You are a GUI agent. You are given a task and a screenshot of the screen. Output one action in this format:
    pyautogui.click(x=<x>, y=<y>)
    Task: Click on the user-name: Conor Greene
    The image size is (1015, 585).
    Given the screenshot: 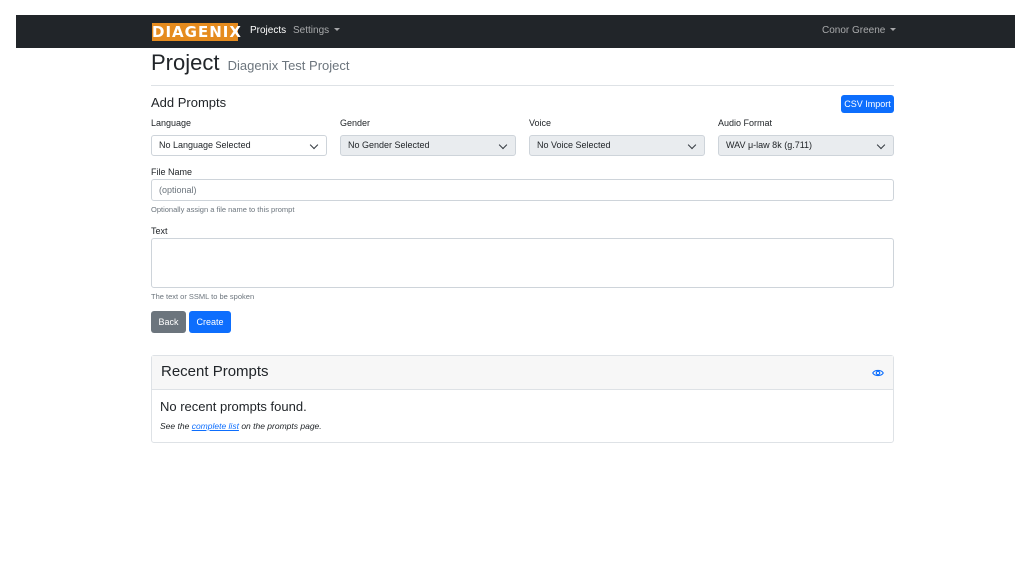 What is the action you would take?
    pyautogui.click(x=854, y=30)
    